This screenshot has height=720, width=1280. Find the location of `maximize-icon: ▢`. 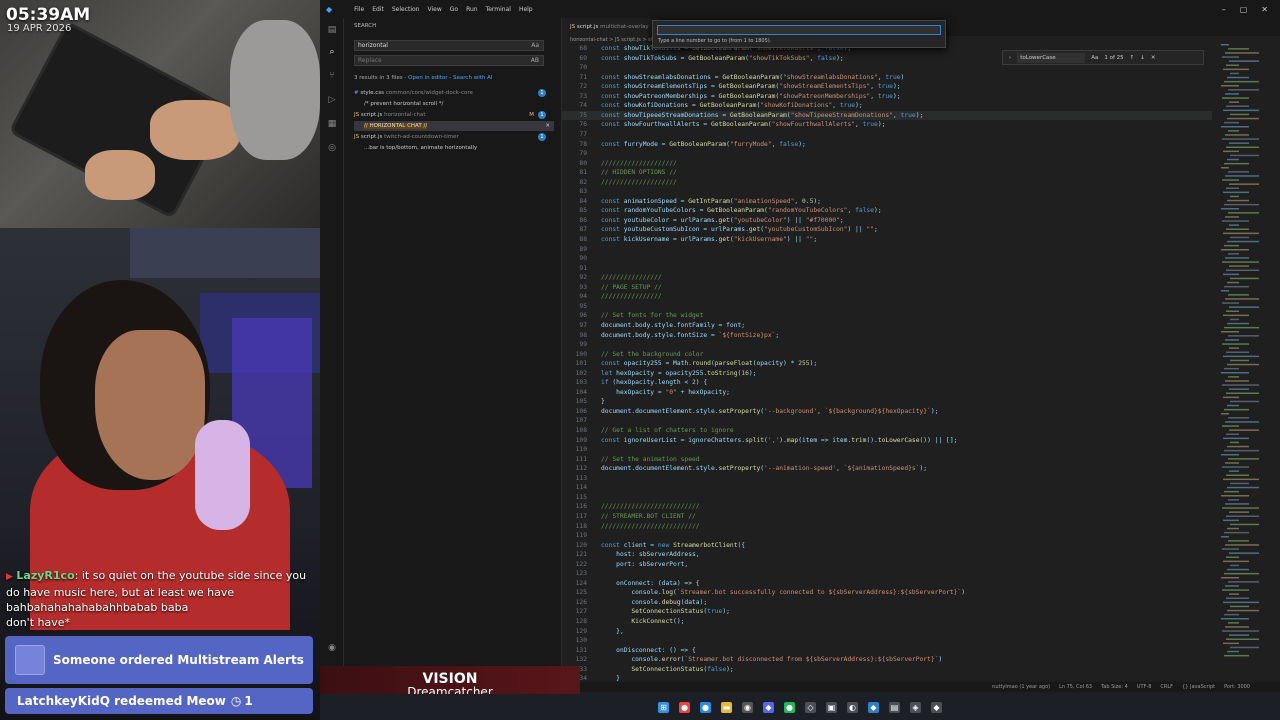

maximize-icon: ▢ is located at coordinates (1244, 9).